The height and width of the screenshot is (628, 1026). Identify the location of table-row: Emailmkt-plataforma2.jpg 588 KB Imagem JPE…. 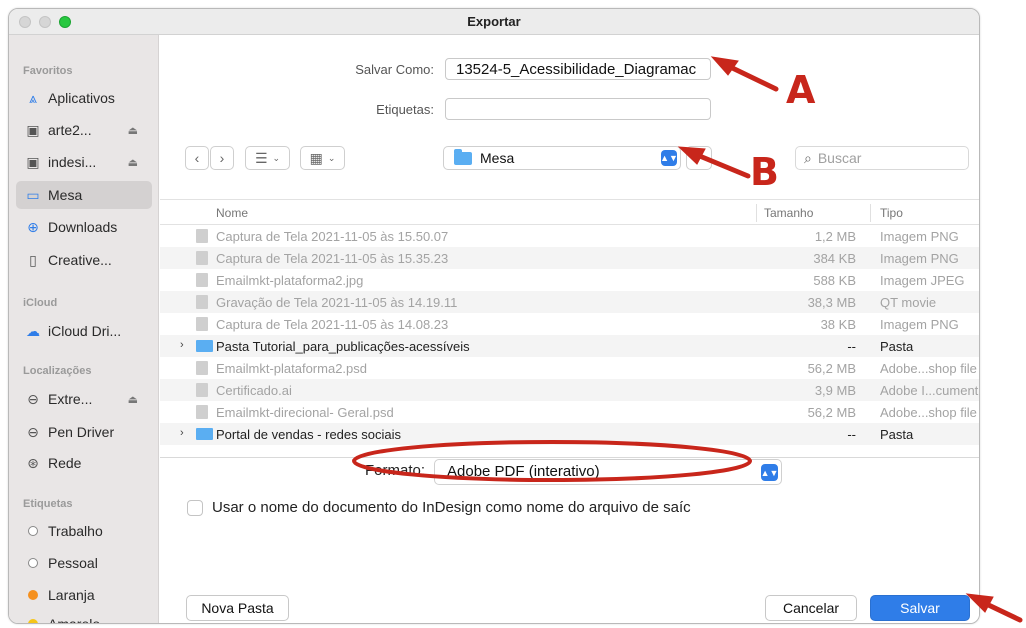
(569, 280).